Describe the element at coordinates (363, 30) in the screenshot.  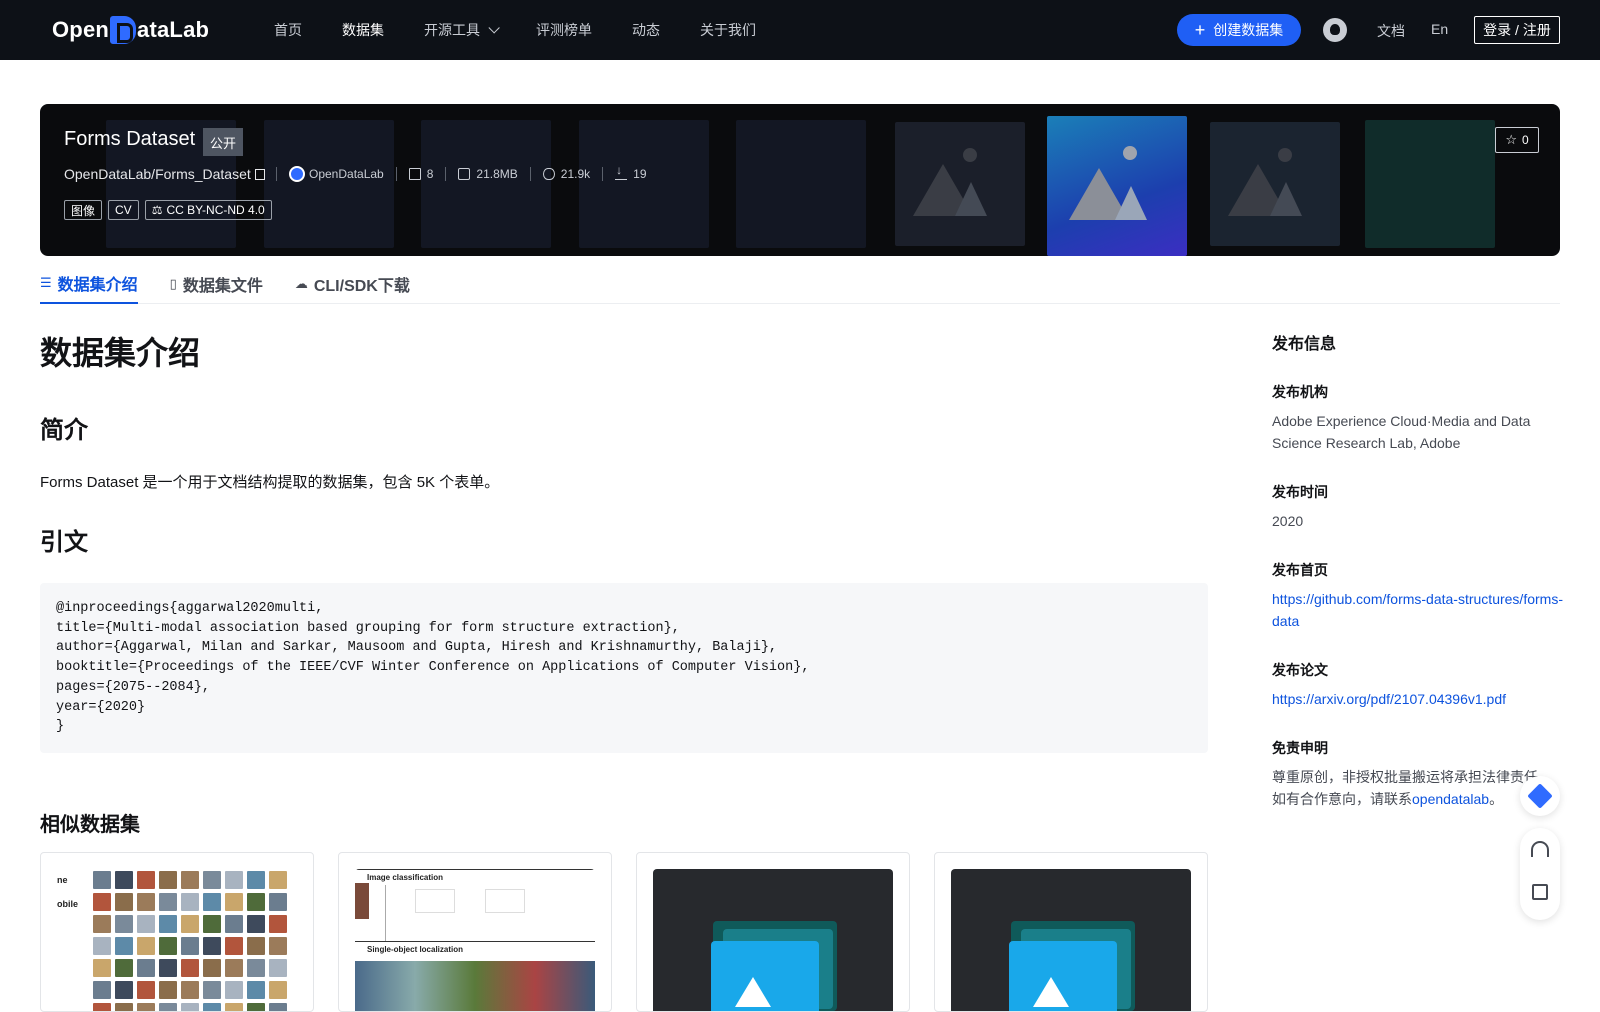
I see `nav-item-datasets: 数据集` at that location.